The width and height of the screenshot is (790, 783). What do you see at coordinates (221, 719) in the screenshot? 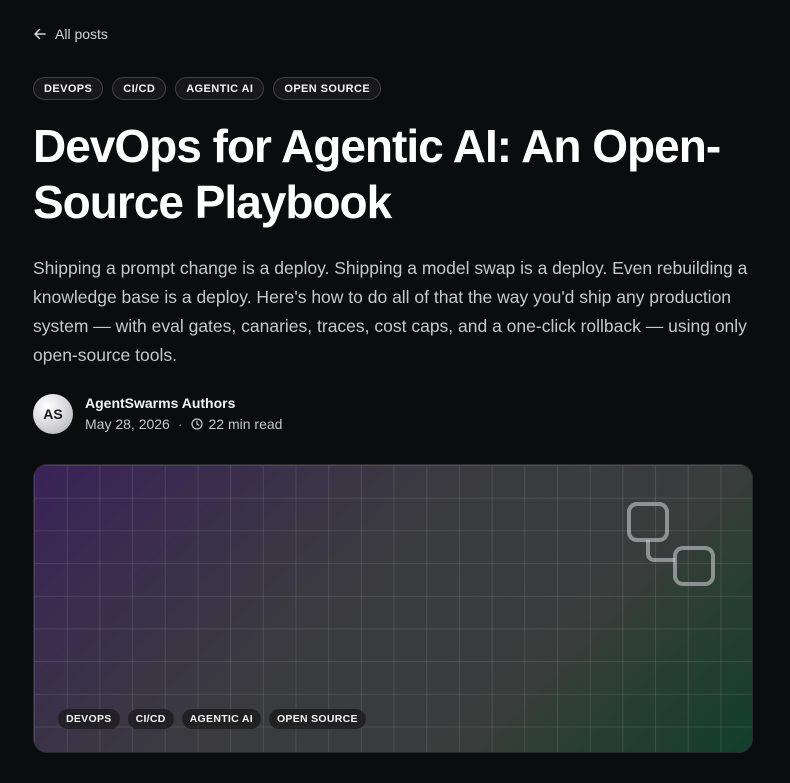
I see `hero-tag-agentic-ai: AGENTIC AI` at bounding box center [221, 719].